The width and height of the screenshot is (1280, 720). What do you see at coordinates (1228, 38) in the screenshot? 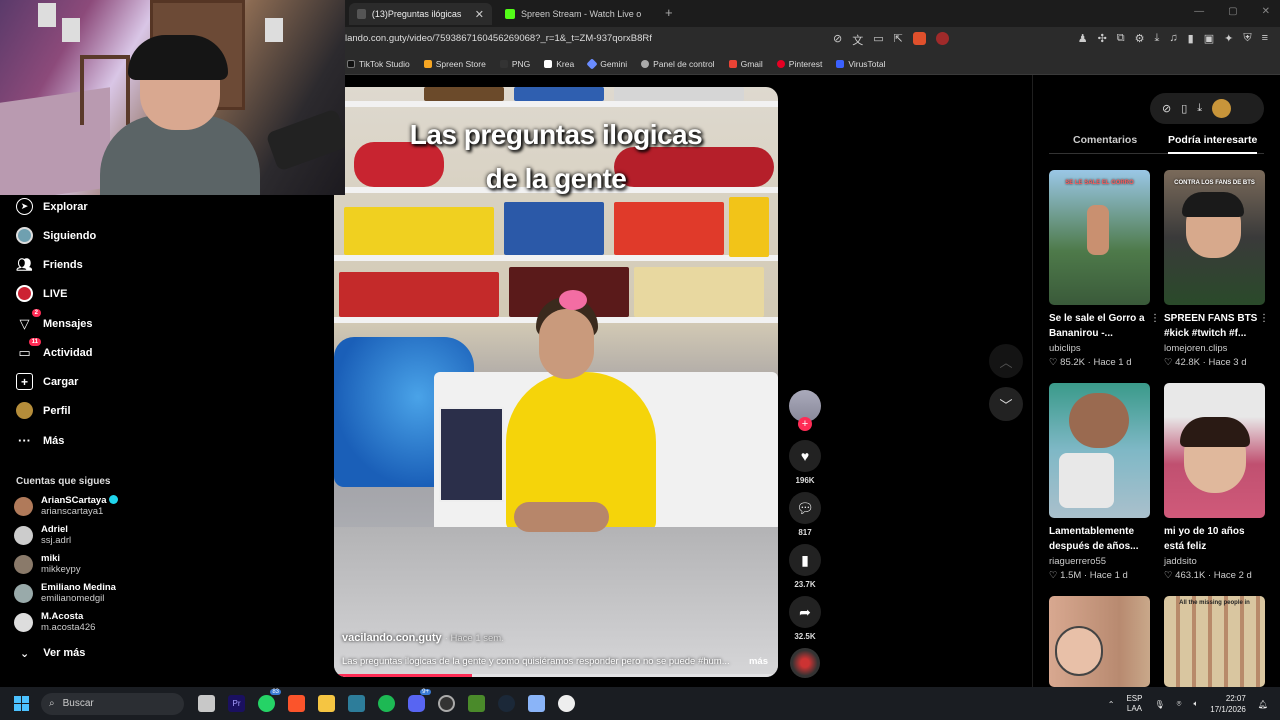
I see `leo-ai-icon: ✦` at bounding box center [1228, 38].